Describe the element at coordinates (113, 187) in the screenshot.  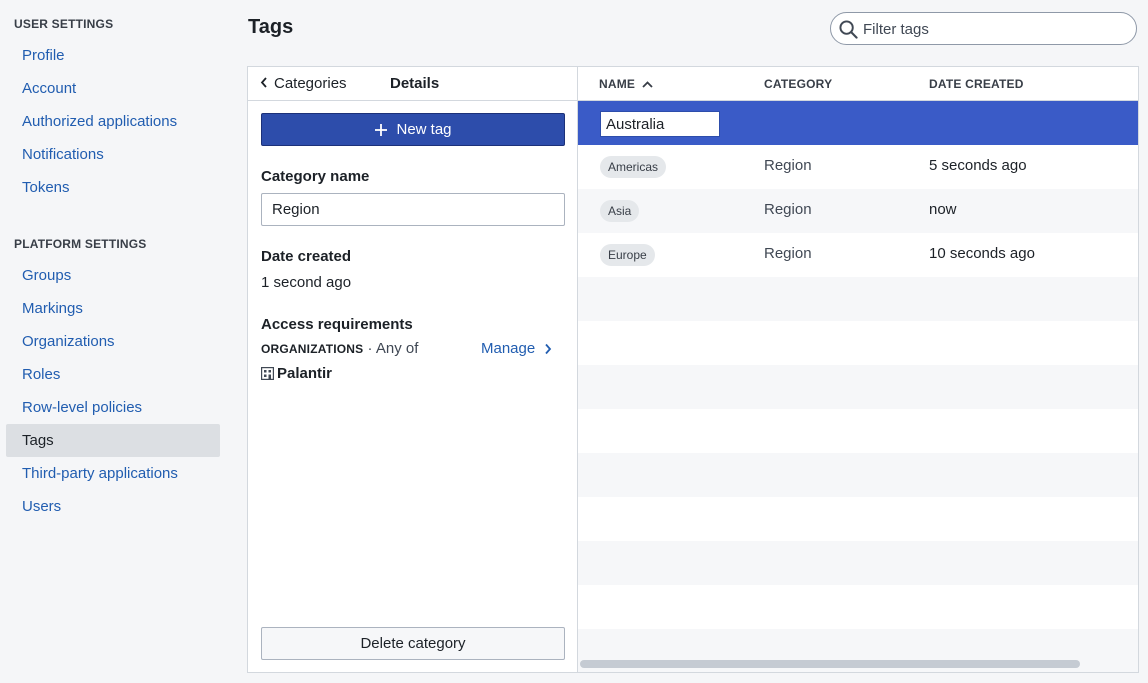
I see `sidebar-item-tokens: Tokens` at that location.